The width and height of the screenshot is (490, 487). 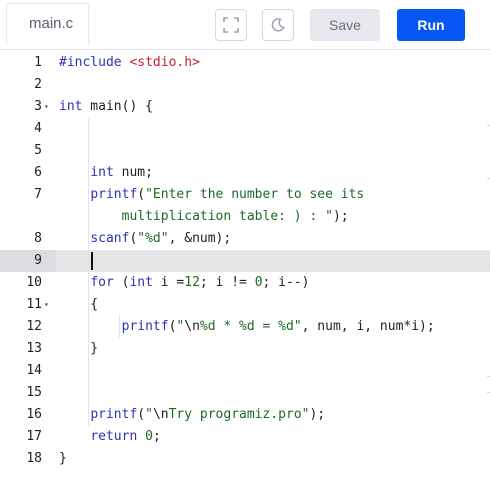 I want to click on code-token: i =, so click(x=168, y=282).